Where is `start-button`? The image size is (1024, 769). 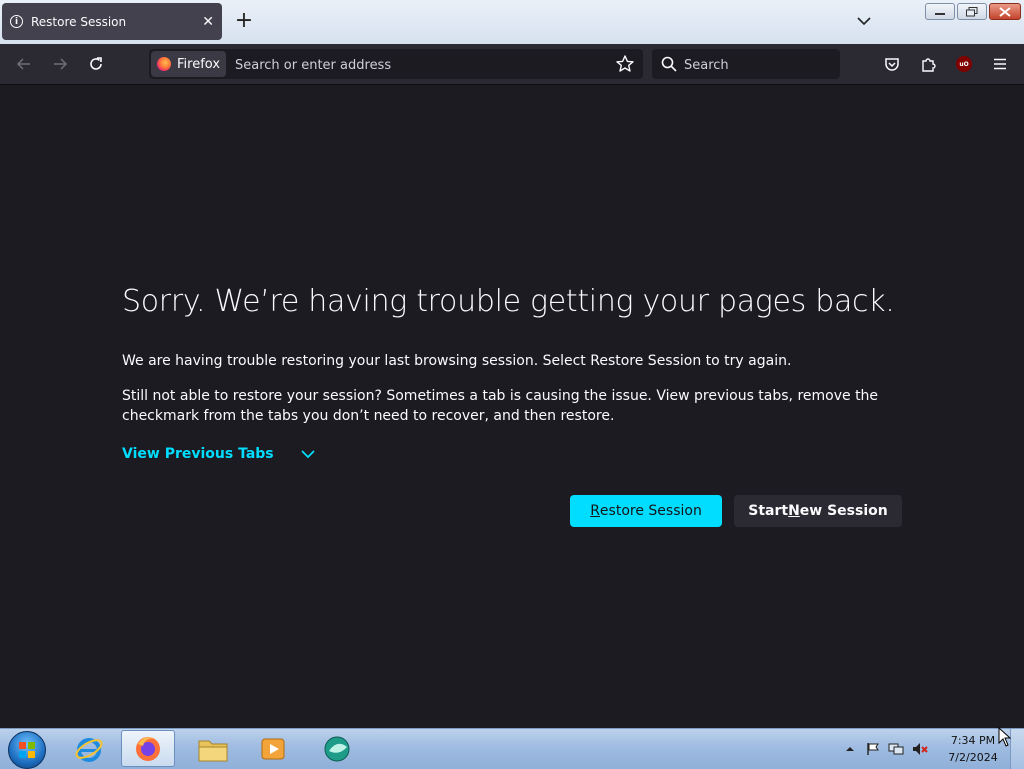 start-button is located at coordinates (27, 750).